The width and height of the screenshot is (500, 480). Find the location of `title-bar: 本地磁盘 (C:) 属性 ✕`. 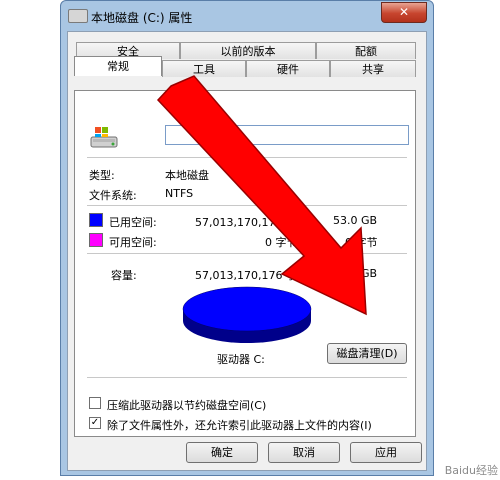

title-bar: 本地磁盘 (C:) 属性 ✕ is located at coordinates (247, 16).